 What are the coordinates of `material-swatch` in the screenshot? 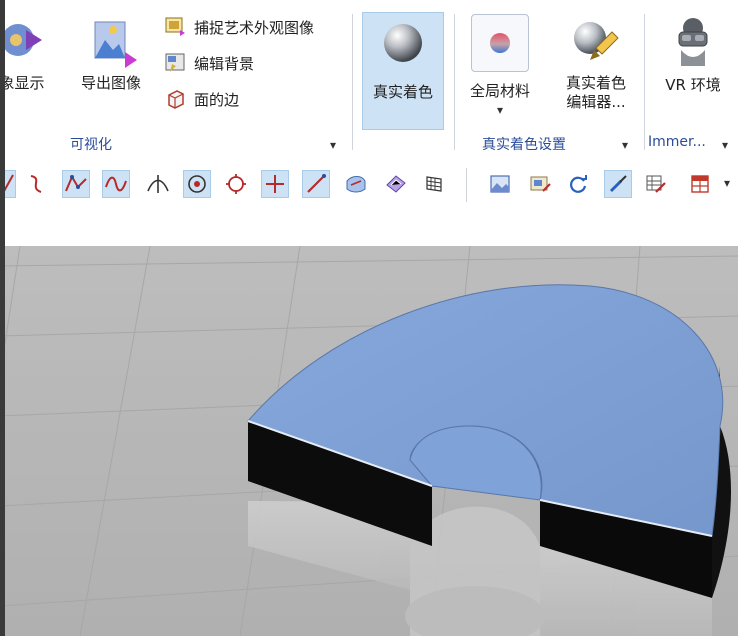 It's located at (500, 43).